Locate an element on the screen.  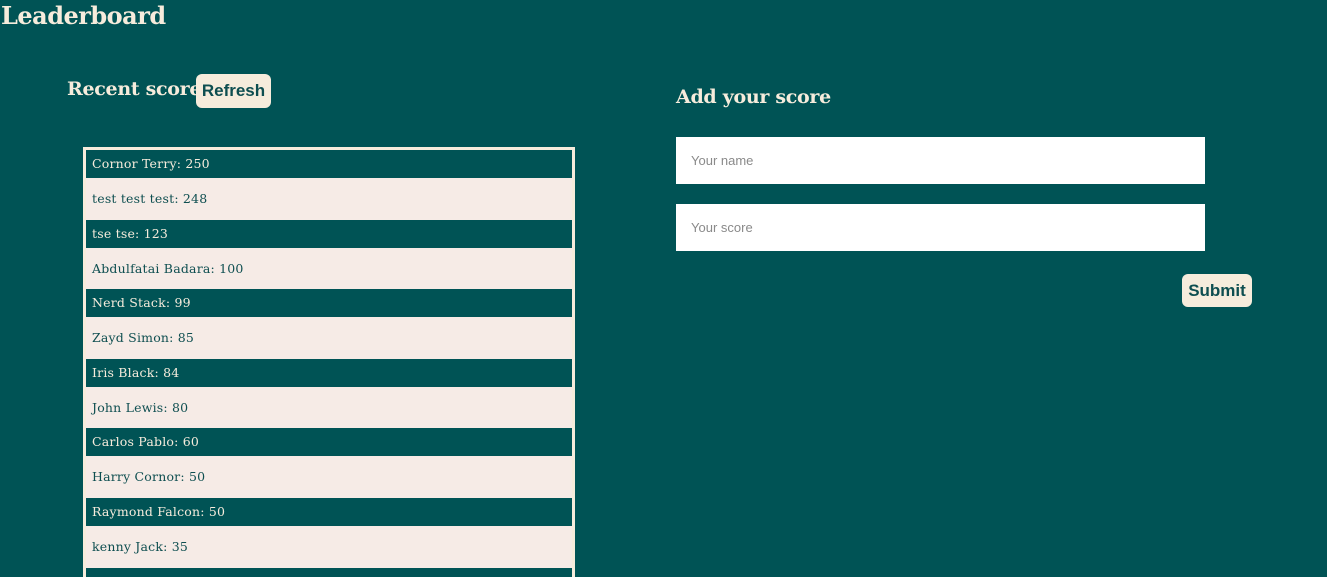
score-row: Abdulfatai Badara: 100 is located at coordinates (329, 268).